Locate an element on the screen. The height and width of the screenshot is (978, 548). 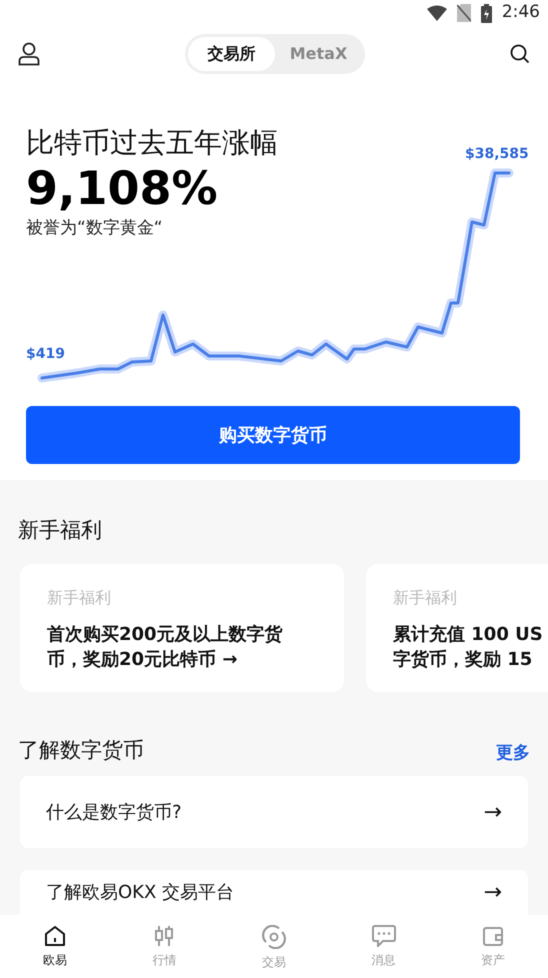
start-price-label: $419 is located at coordinates (45, 354).